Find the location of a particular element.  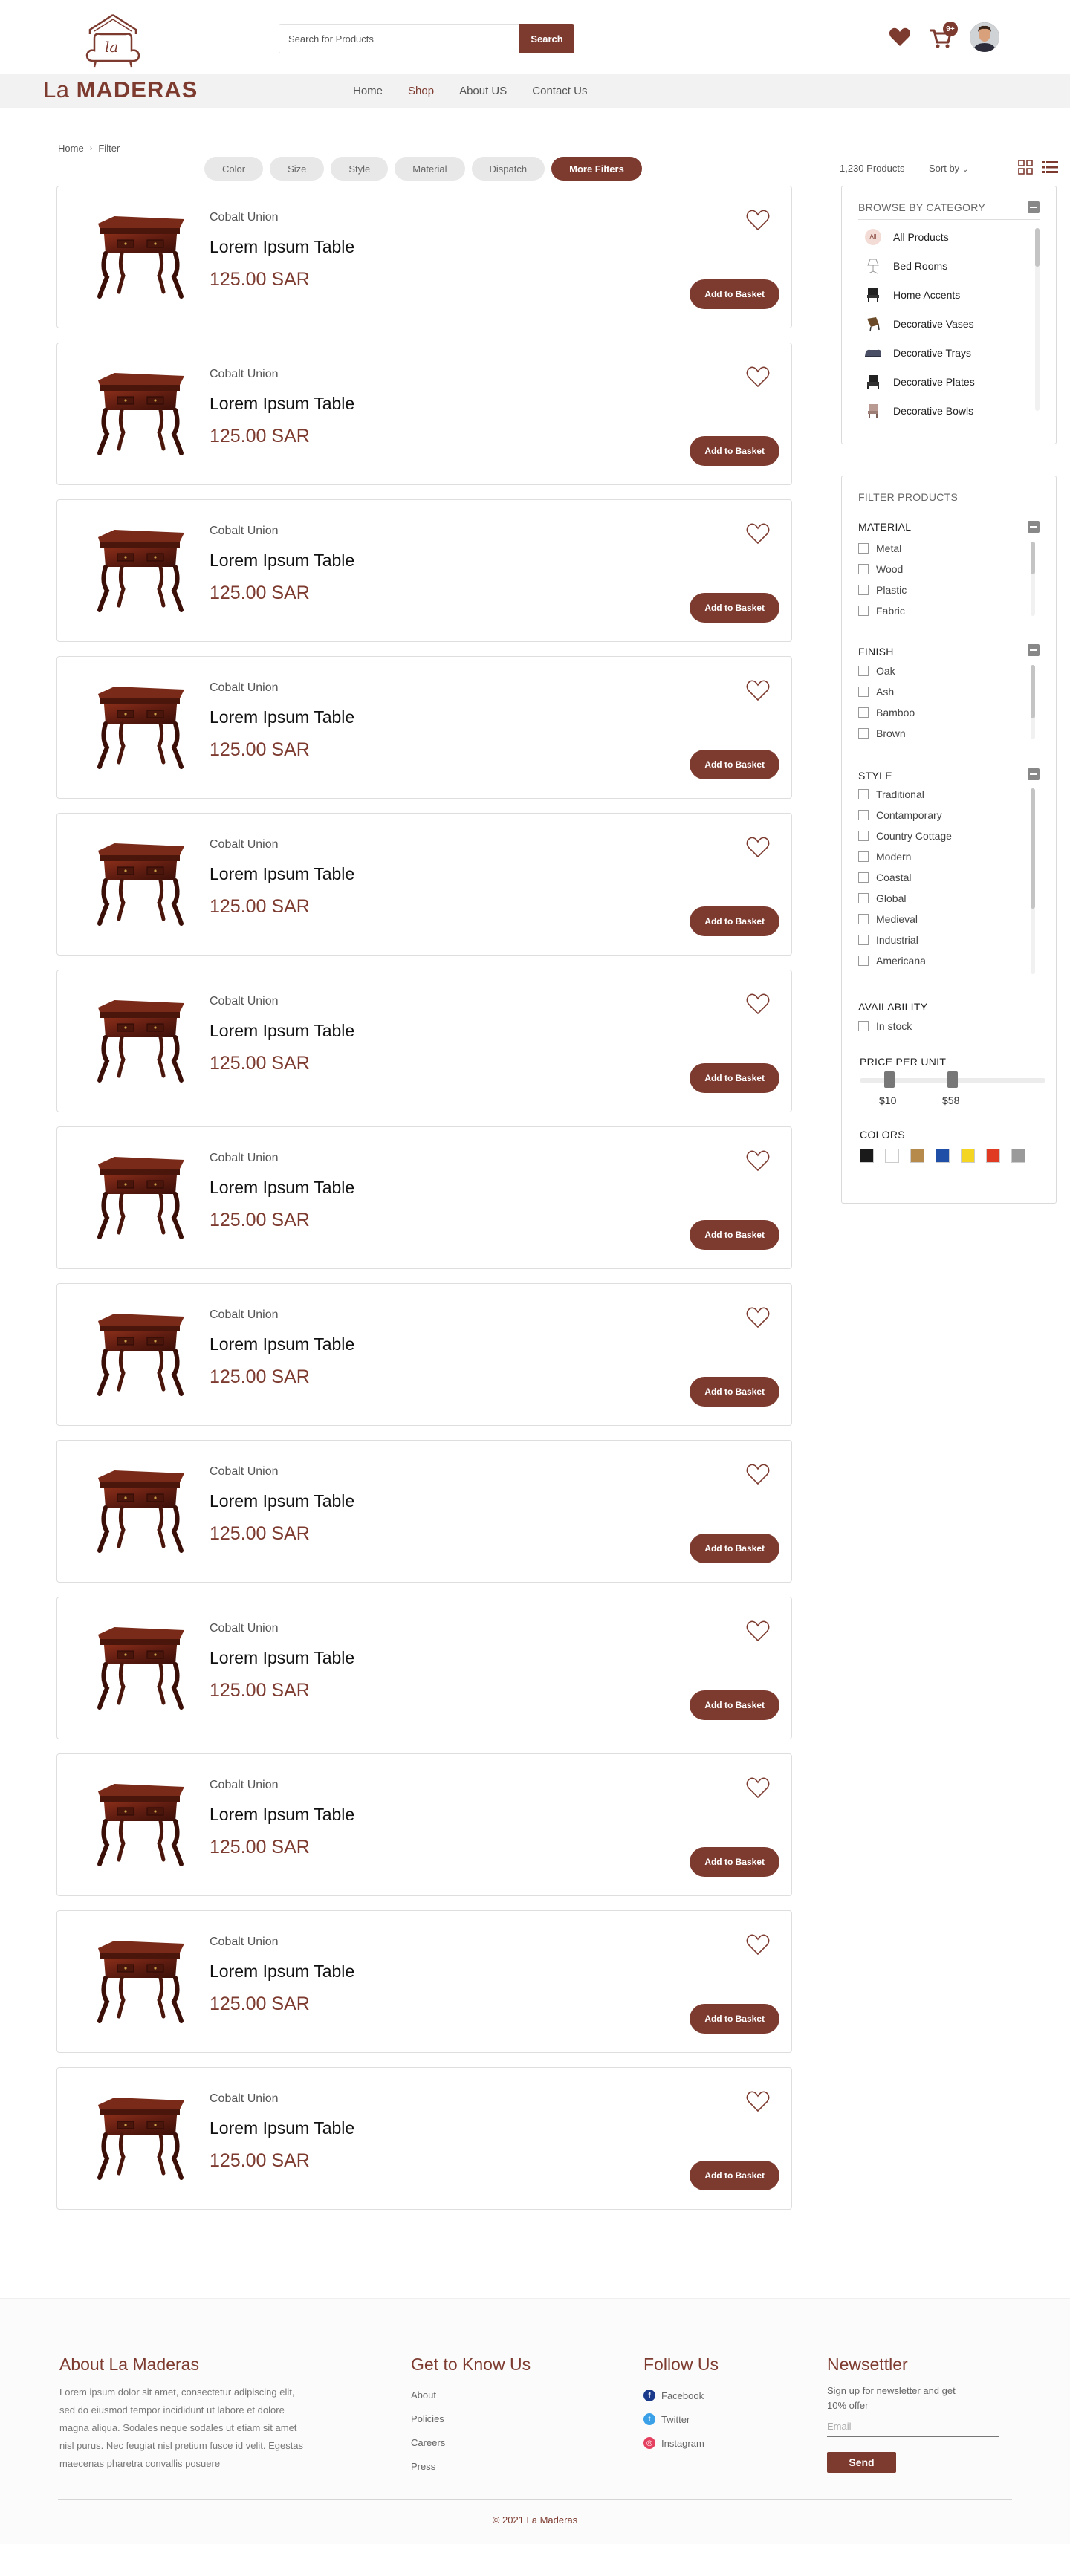

sort-dropdown: Sort by ⌄ is located at coordinates (948, 168).